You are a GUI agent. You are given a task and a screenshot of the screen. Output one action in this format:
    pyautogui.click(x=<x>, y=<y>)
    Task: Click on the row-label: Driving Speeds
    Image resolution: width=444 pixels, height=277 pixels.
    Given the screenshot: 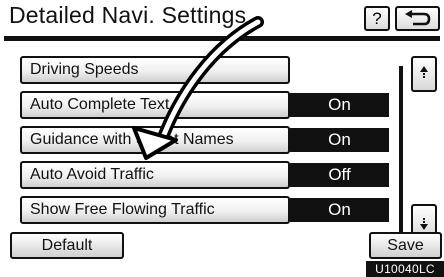 What is the action you would take?
    pyautogui.click(x=84, y=69)
    